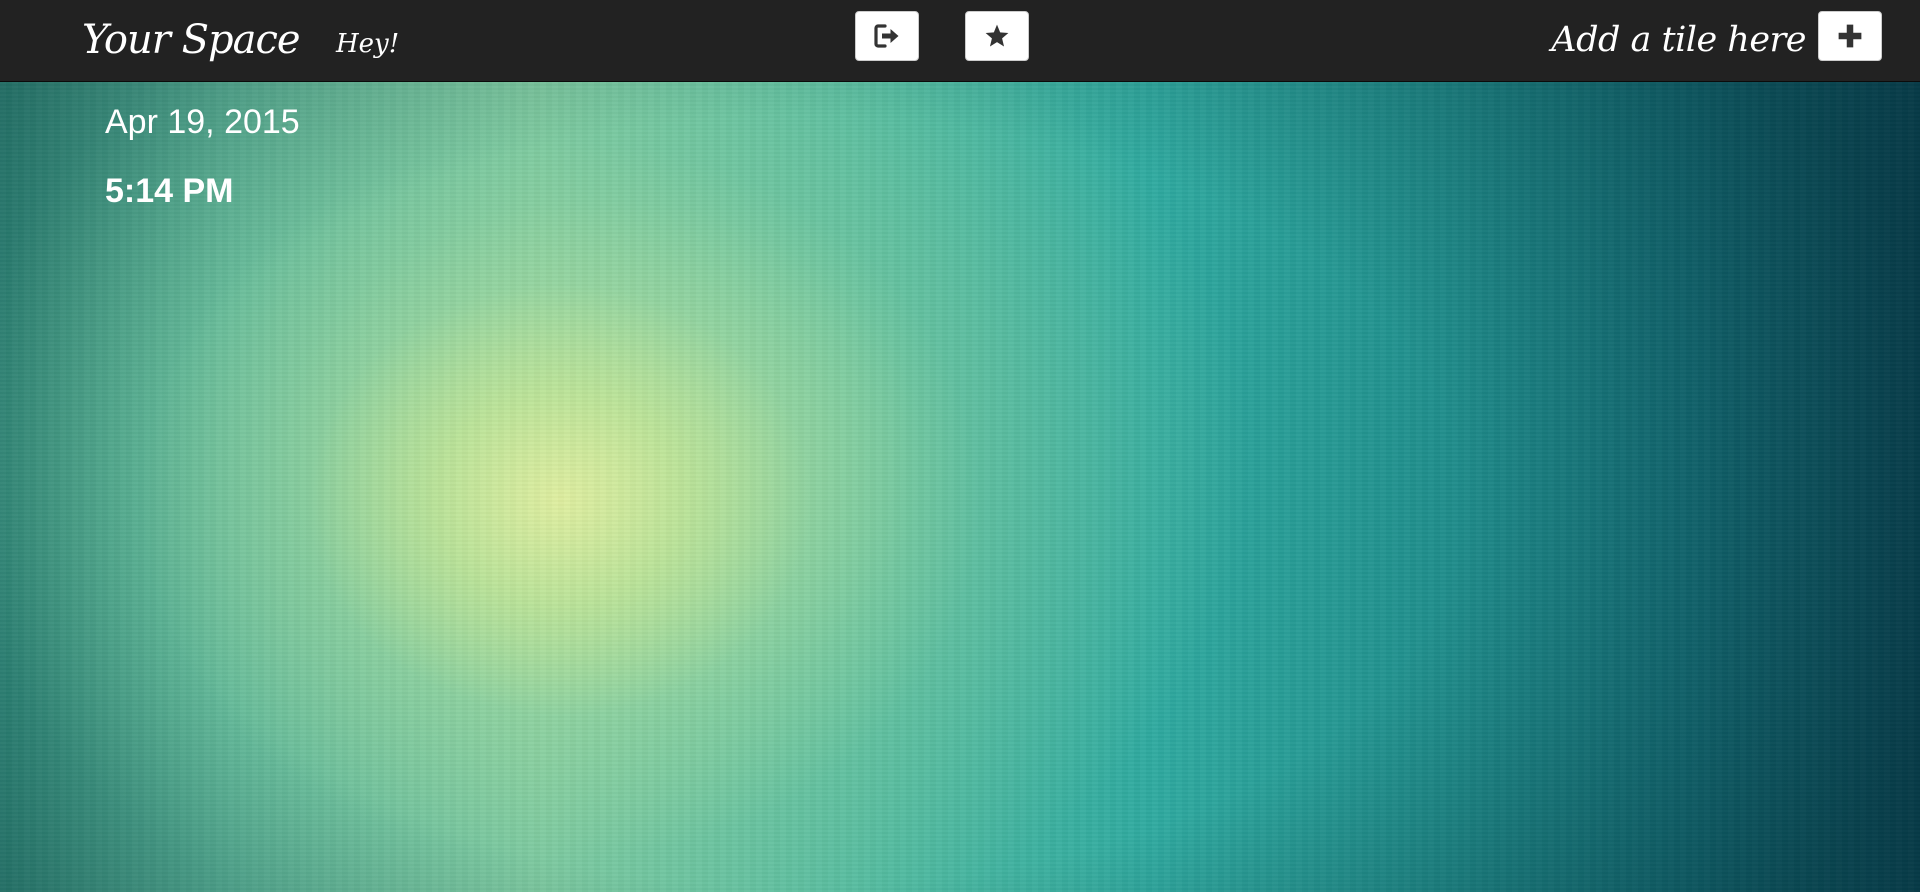  What do you see at coordinates (191, 40) in the screenshot?
I see `brand-title: Your Space` at bounding box center [191, 40].